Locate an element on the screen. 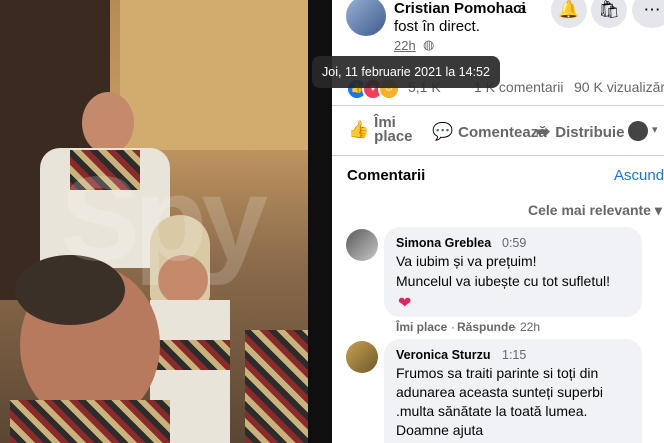 The image size is (664, 443). heart-emoji: ❤ is located at coordinates (405, 303).